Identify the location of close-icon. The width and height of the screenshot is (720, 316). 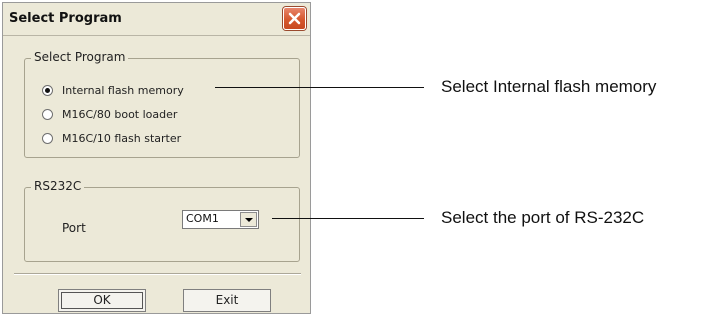
(294, 18).